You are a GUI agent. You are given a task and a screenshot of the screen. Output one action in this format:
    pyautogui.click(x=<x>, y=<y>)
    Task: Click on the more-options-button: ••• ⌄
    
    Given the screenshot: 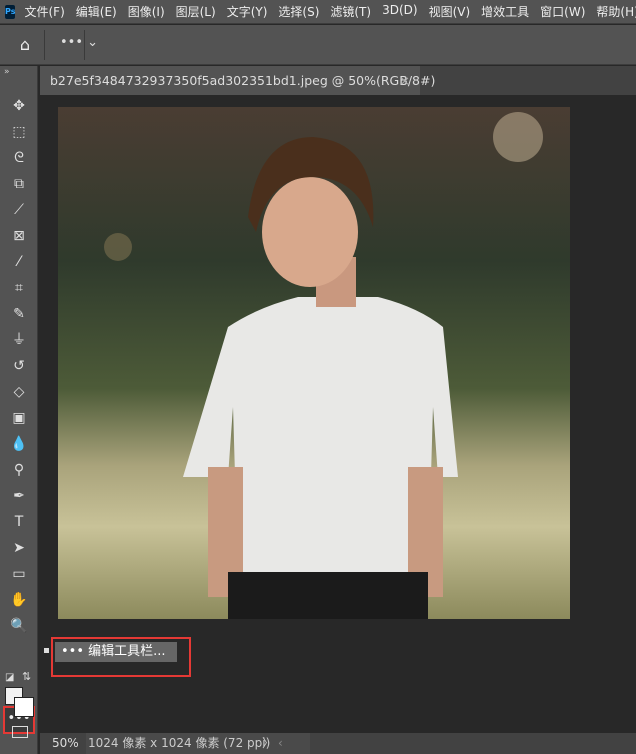 What is the action you would take?
    pyautogui.click(x=79, y=42)
    